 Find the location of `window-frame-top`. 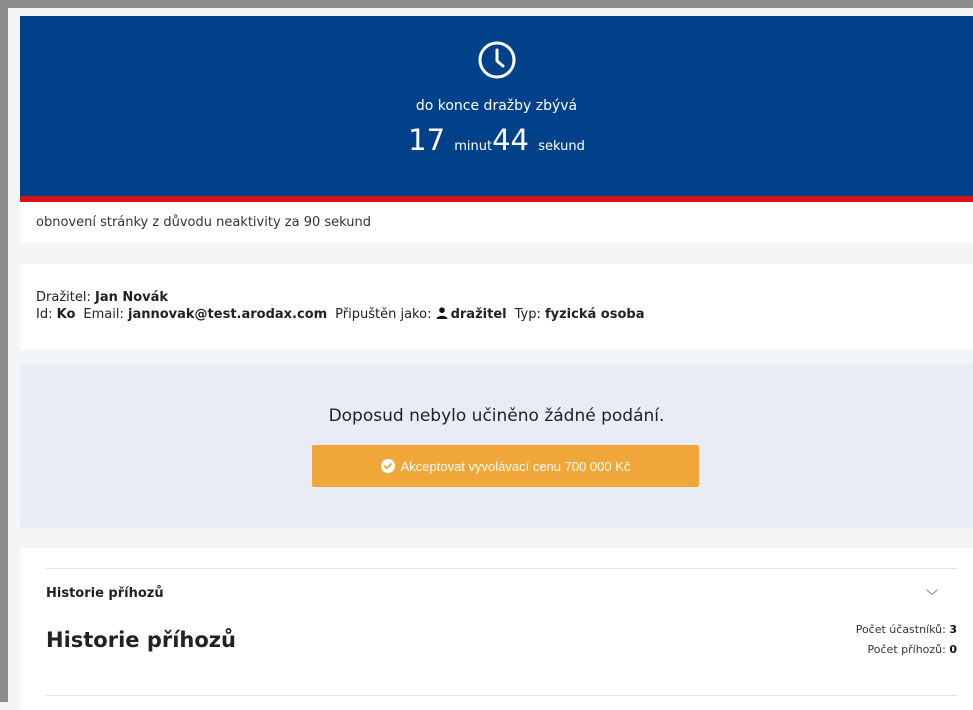

window-frame-top is located at coordinates (486, 4).